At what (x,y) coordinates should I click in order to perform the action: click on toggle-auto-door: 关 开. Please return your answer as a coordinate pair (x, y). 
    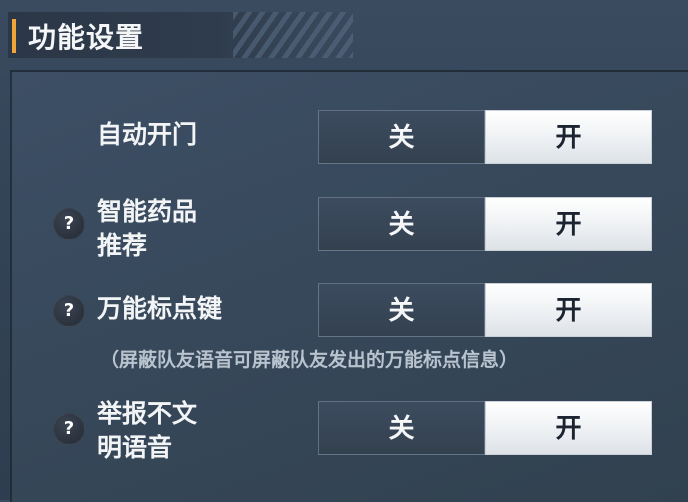
    Looking at the image, I should click on (485, 137).